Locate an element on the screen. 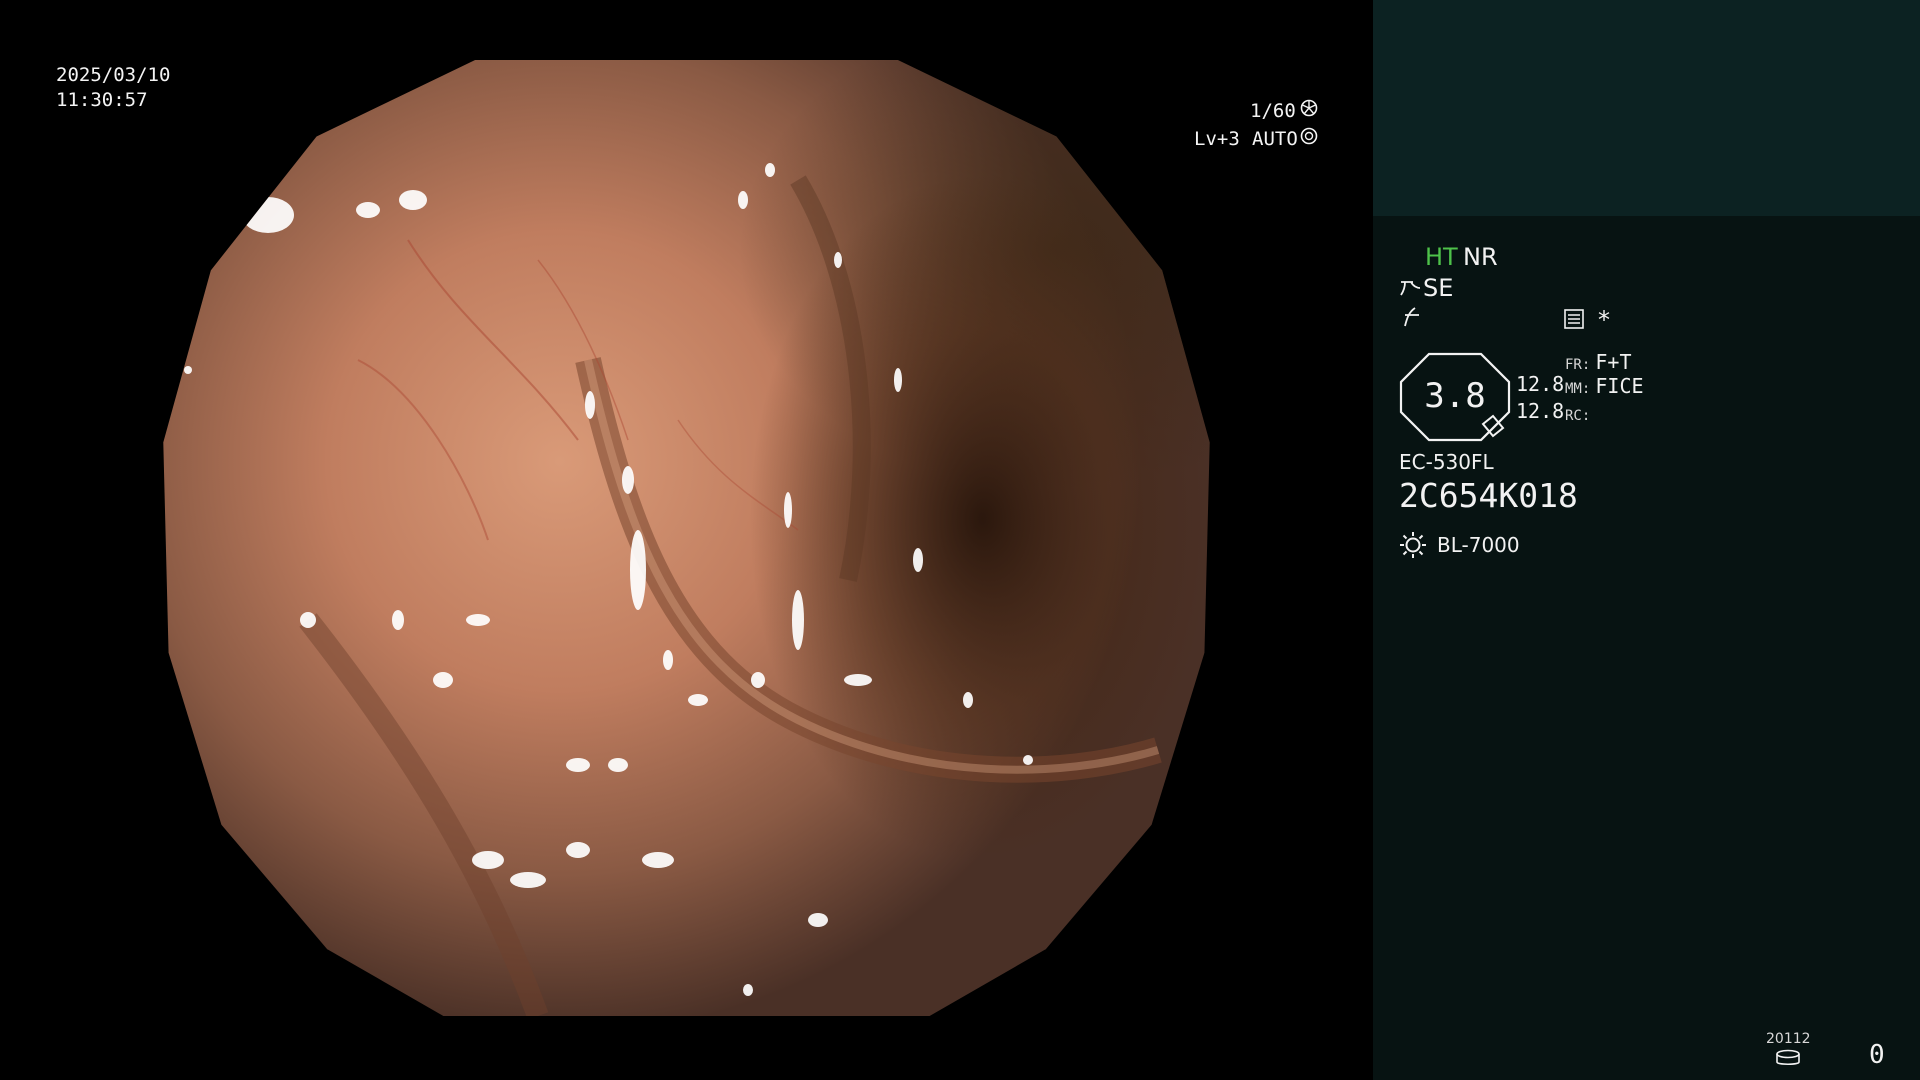 The width and height of the screenshot is (1920, 1080). freeze-icon is located at coordinates (1412, 319).